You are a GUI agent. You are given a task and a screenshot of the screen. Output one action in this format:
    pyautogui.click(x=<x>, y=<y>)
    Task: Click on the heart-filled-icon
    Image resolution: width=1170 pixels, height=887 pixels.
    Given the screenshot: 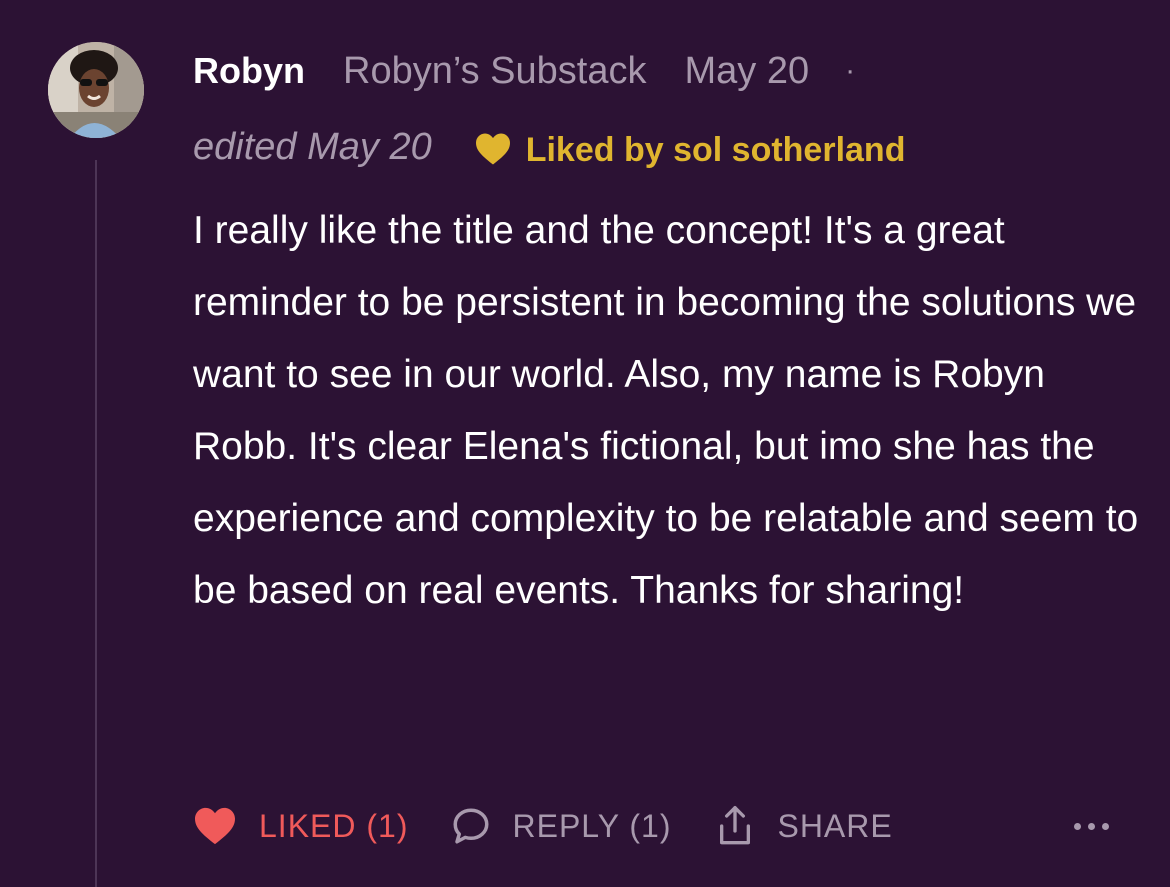 What is the action you would take?
    pyautogui.click(x=215, y=826)
    